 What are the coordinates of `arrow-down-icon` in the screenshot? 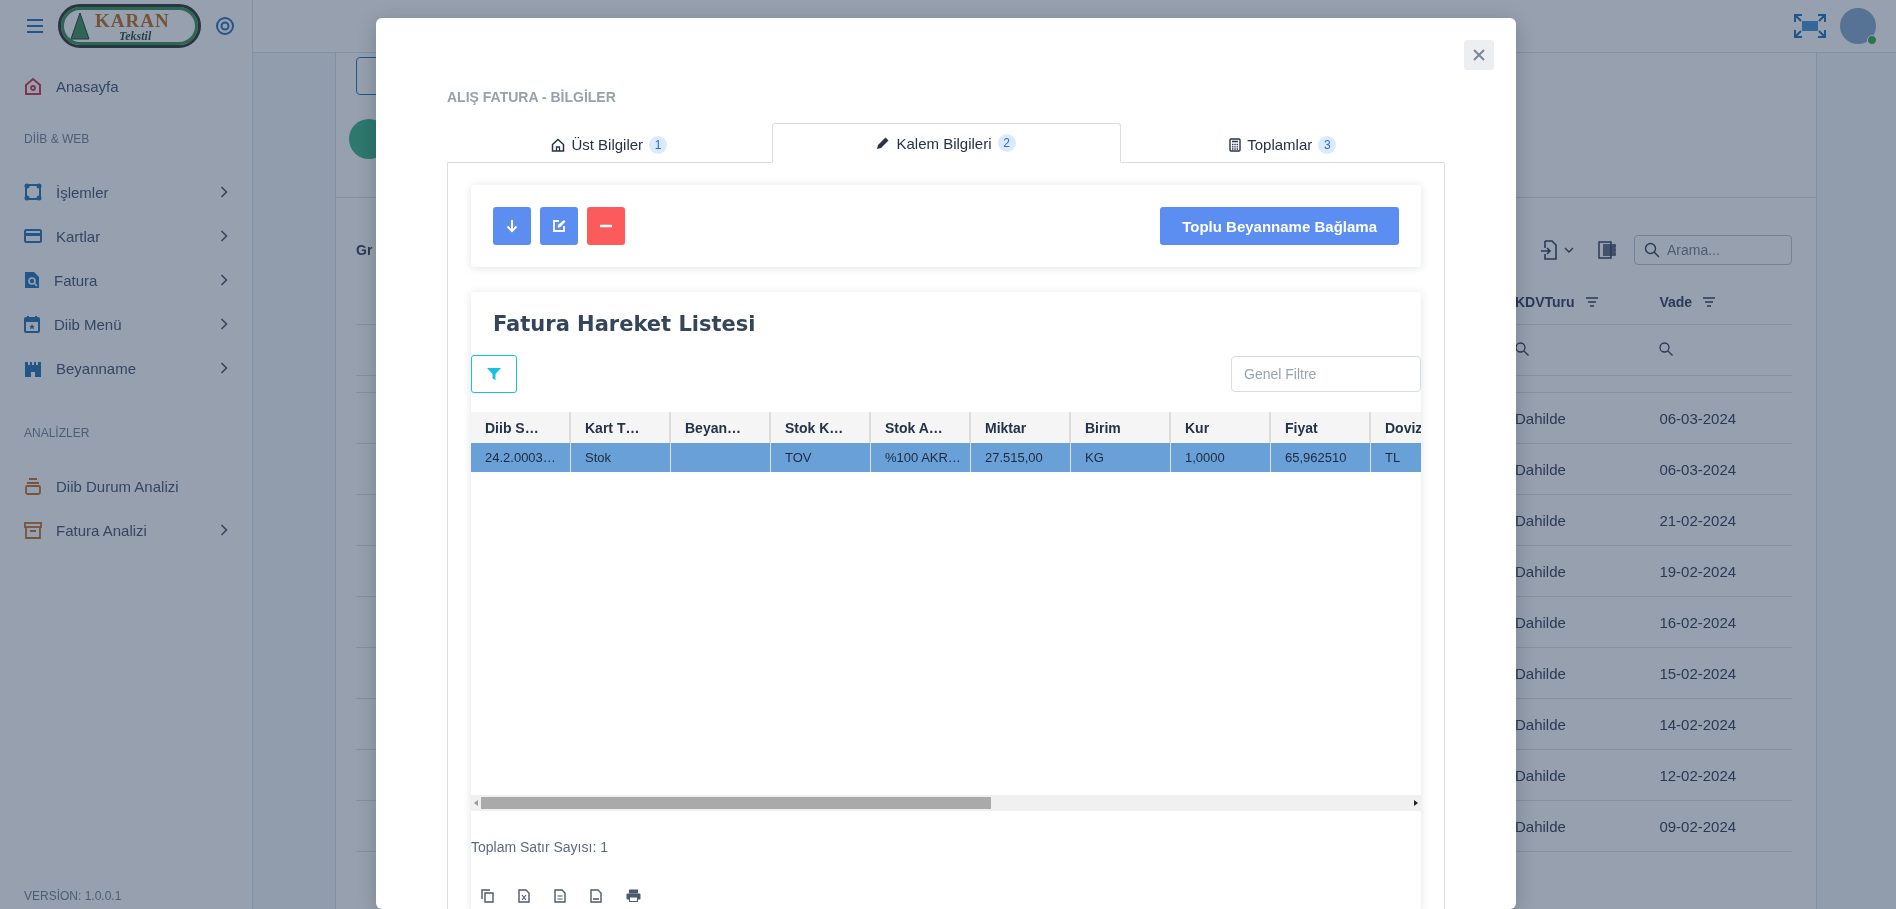 It's located at (512, 226).